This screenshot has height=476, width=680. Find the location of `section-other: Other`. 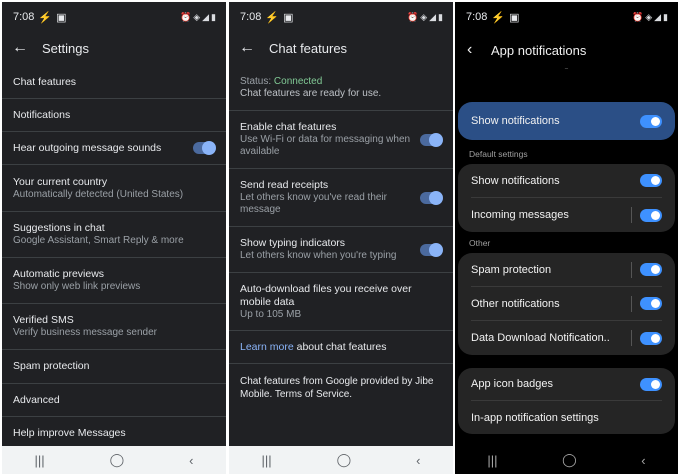

section-other: Other is located at coordinates (480, 243).